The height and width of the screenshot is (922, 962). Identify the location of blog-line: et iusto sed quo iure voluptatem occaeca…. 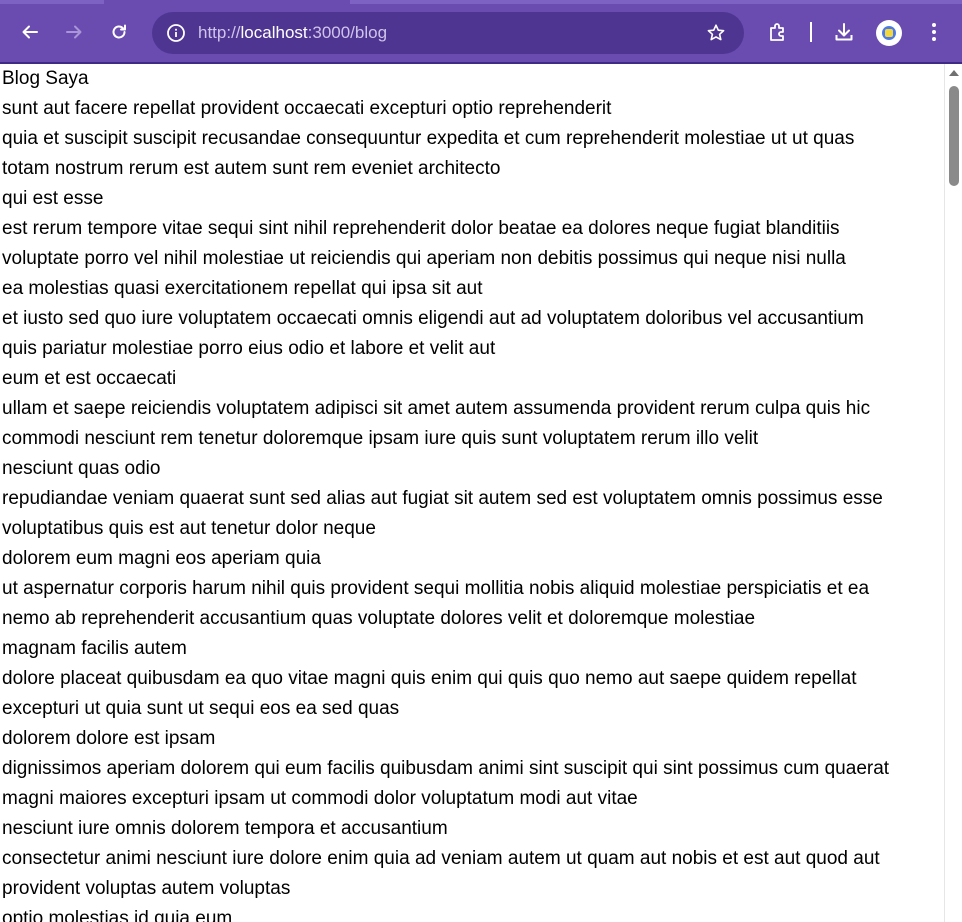
(433, 318).